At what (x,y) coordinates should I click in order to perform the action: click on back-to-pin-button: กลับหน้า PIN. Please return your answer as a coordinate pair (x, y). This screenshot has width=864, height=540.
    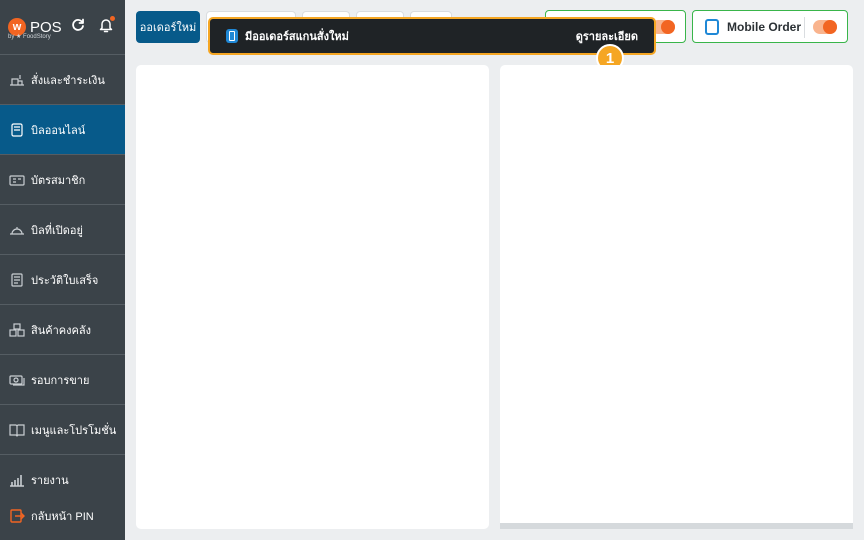
    Looking at the image, I should click on (62, 516).